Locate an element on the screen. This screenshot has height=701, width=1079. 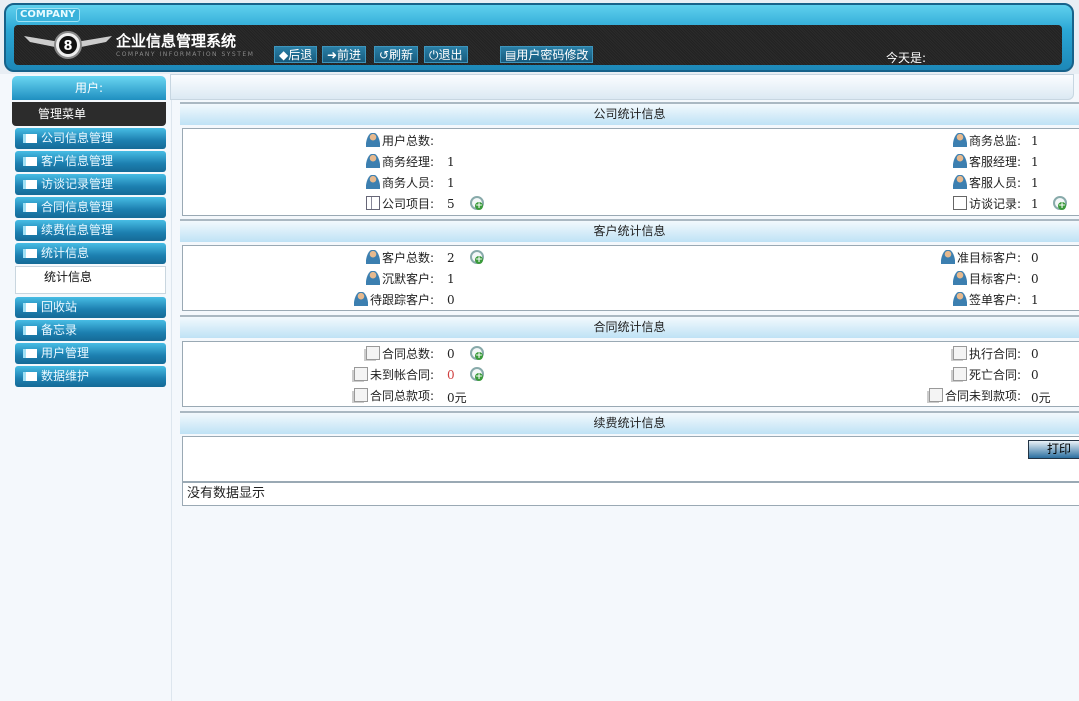
search-detail-icon is located at coordinates (1058, 204).